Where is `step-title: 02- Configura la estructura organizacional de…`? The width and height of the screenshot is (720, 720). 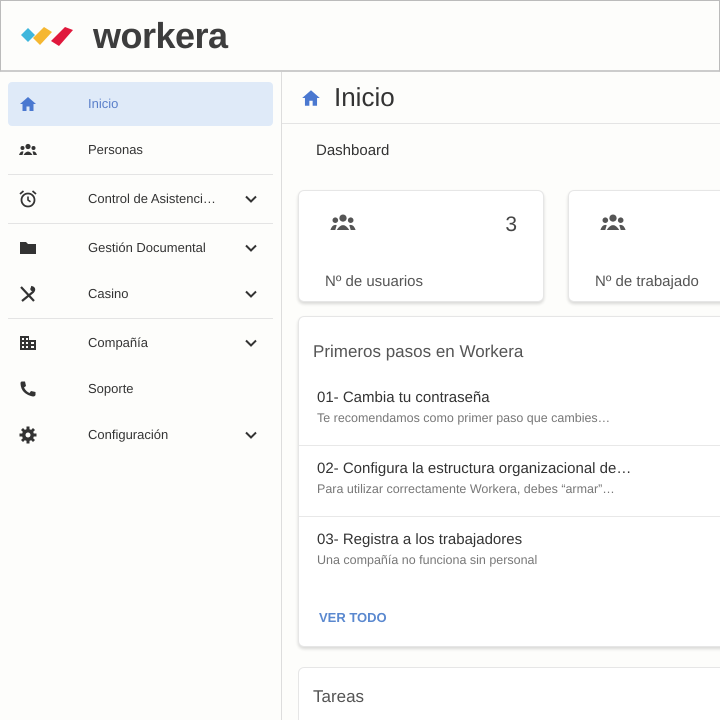
step-title: 02- Configura la estructura organizacional de… is located at coordinates (474, 468).